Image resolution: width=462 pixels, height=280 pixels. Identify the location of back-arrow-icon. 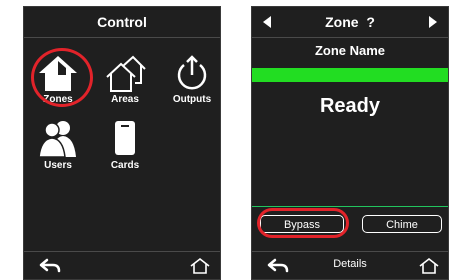
(50, 265).